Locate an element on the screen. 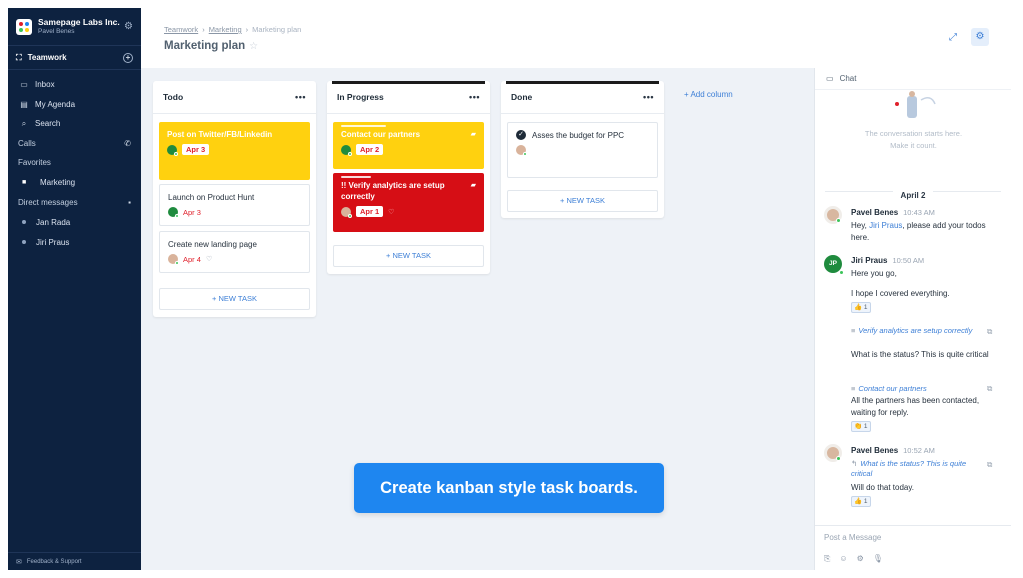 Image resolution: width=1023 pixels, height=578 pixels. expand-icon: ⤢ is located at coordinates (953, 37).